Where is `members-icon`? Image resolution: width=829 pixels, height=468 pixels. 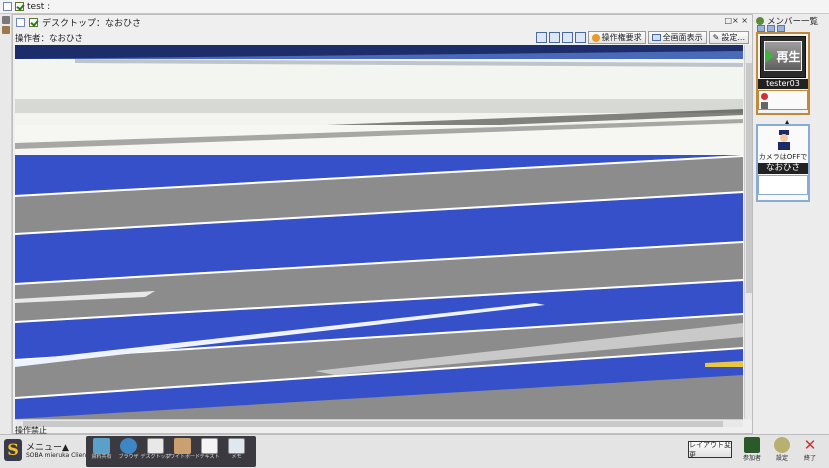 members-icon is located at coordinates (760, 21).